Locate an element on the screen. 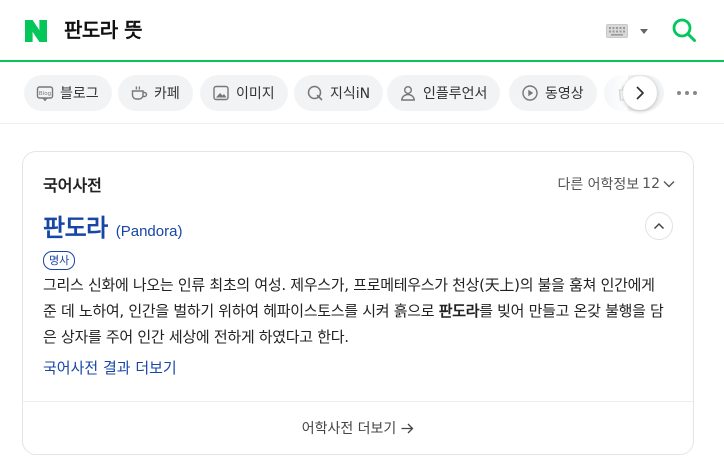 Image resolution: width=724 pixels, height=465 pixels. other-language-info-link: 다른 어학정보 12 is located at coordinates (616, 184).